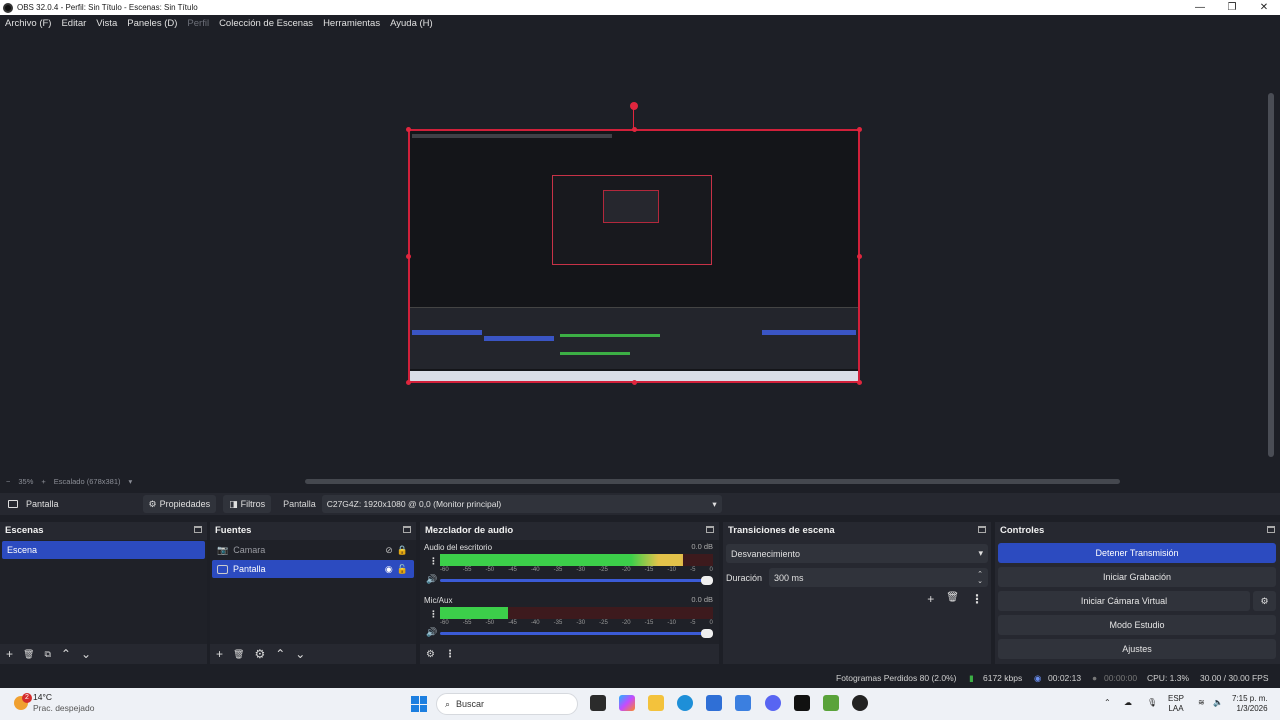  I want to click on discord-icon, so click(773, 703).